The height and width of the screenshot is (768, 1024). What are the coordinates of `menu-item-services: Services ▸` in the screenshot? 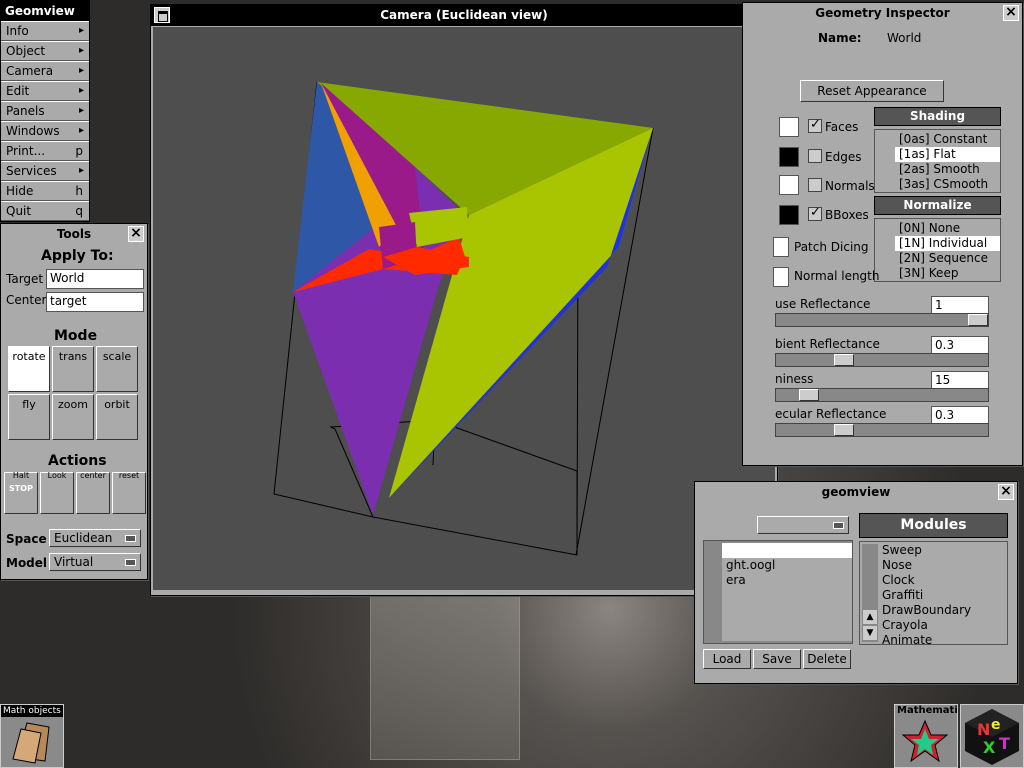 It's located at (45, 171).